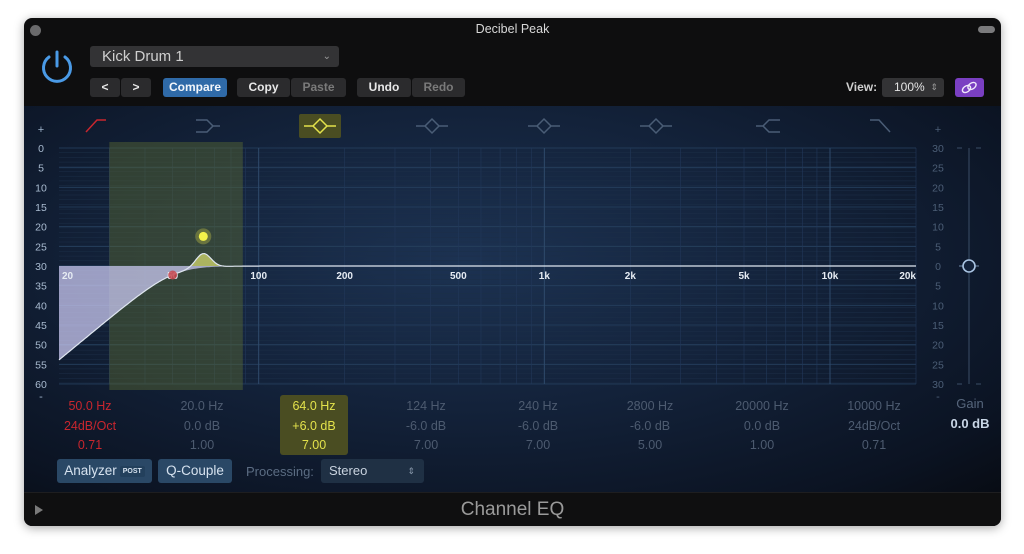 This screenshot has height=554, width=1024. What do you see at coordinates (969, 87) in the screenshot?
I see `link-button` at bounding box center [969, 87].